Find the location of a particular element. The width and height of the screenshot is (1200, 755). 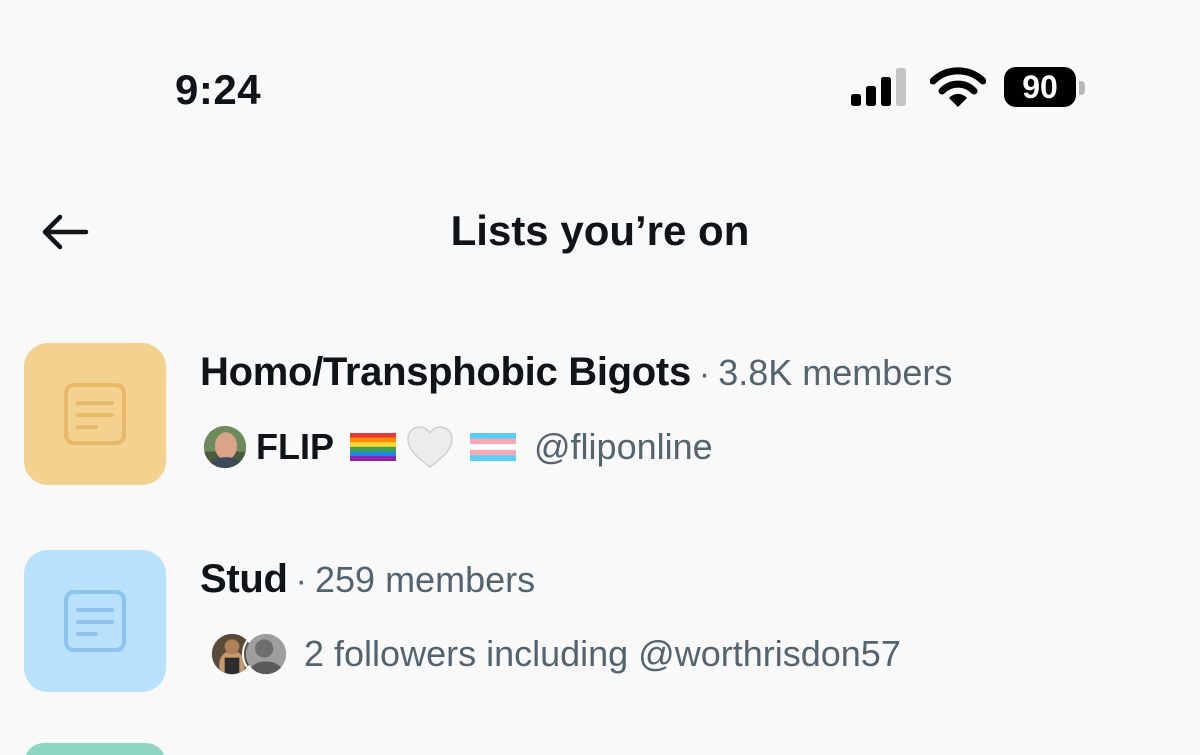

battery-cap is located at coordinates (1082, 88).